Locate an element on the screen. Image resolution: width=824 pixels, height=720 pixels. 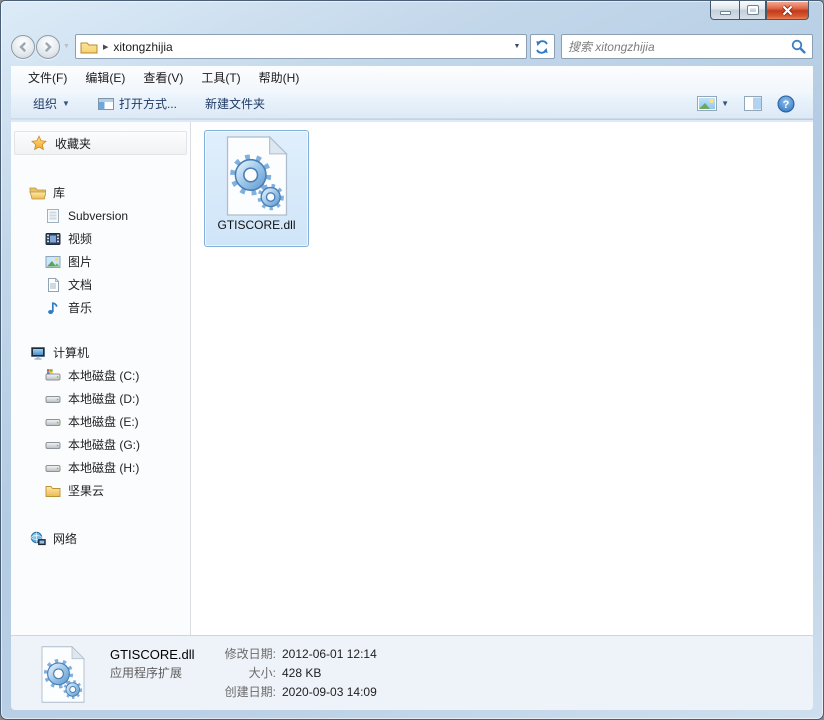
views-caret-icon: ▼ is located at coordinates (725, 103).